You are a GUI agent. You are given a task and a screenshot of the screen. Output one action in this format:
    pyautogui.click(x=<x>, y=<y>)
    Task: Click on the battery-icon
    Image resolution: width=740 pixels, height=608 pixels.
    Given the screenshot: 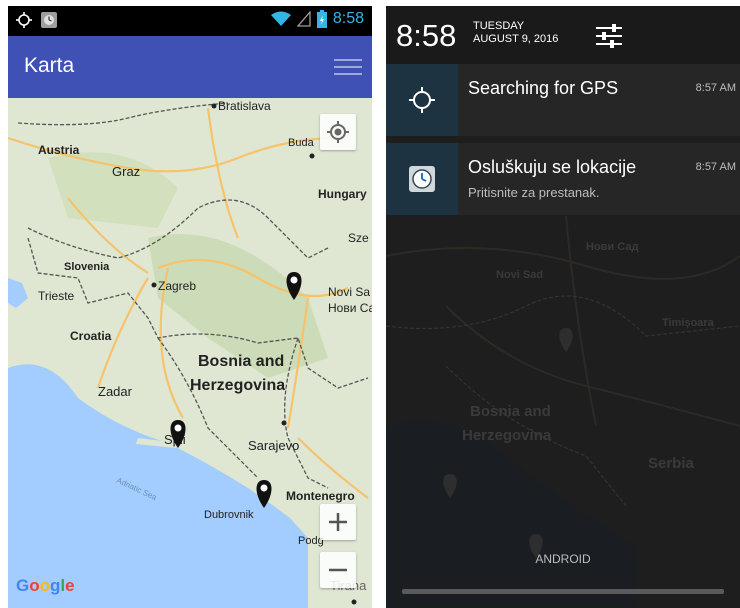 What is the action you would take?
    pyautogui.click(x=321, y=19)
    